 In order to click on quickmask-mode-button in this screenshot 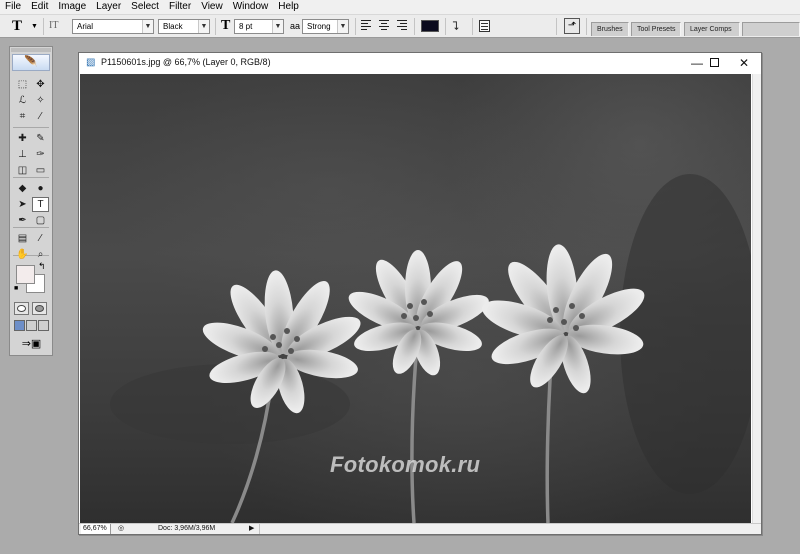, I will do `click(39, 308)`.